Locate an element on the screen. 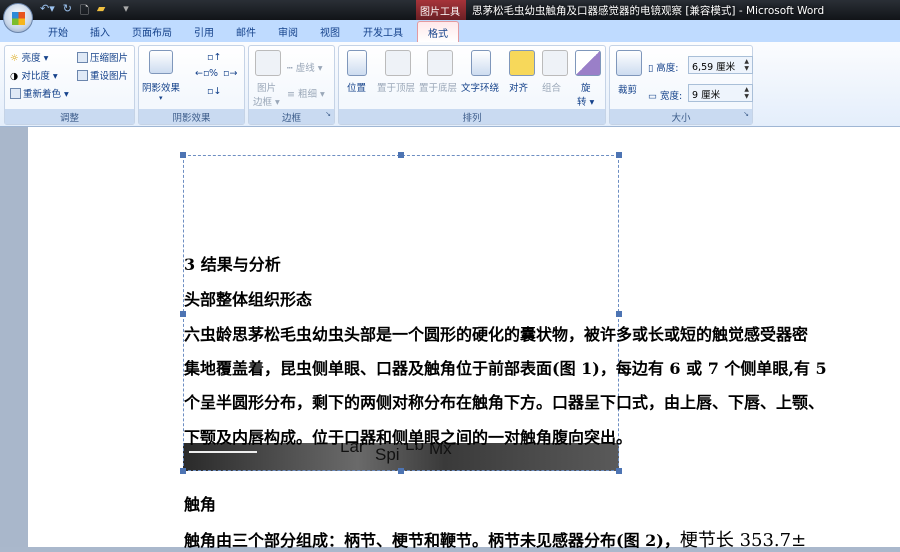 The image size is (900, 552). rotate-icon is located at coordinates (588, 63).